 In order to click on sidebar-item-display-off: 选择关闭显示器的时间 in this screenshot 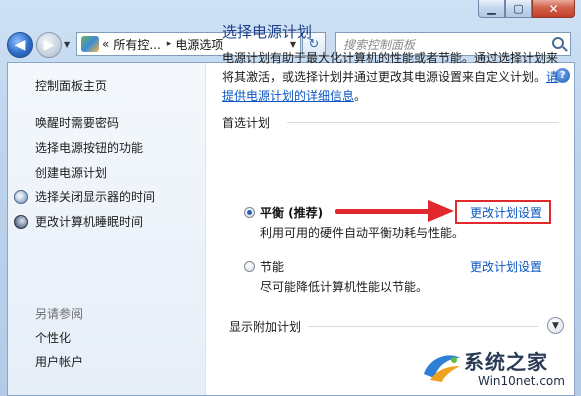, I will do `click(84, 196)`.